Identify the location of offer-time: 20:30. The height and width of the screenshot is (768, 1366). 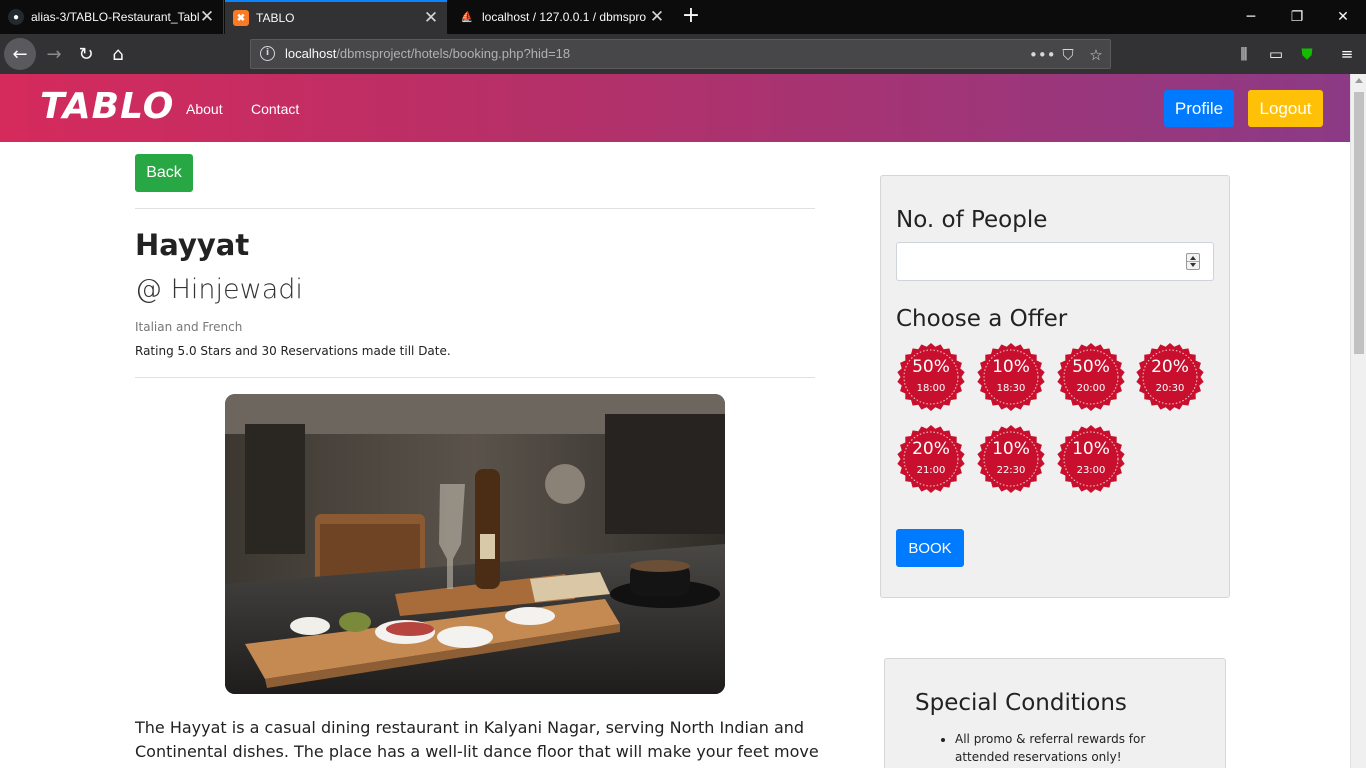
(1170, 388).